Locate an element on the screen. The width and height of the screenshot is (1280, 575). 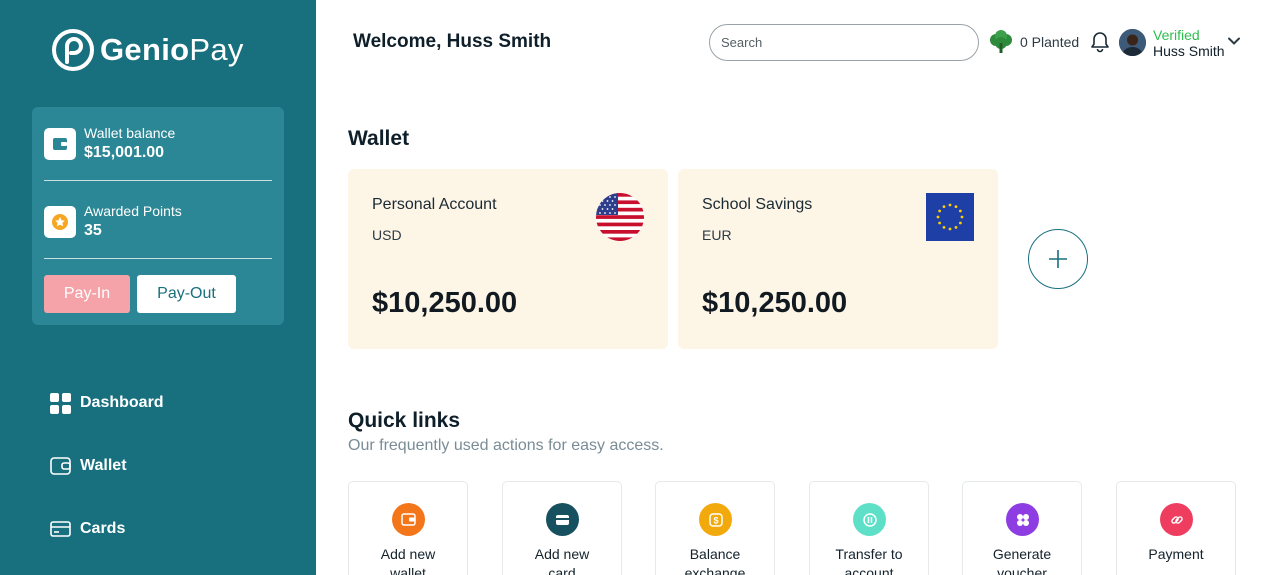
bell-icon is located at coordinates (1100, 42).